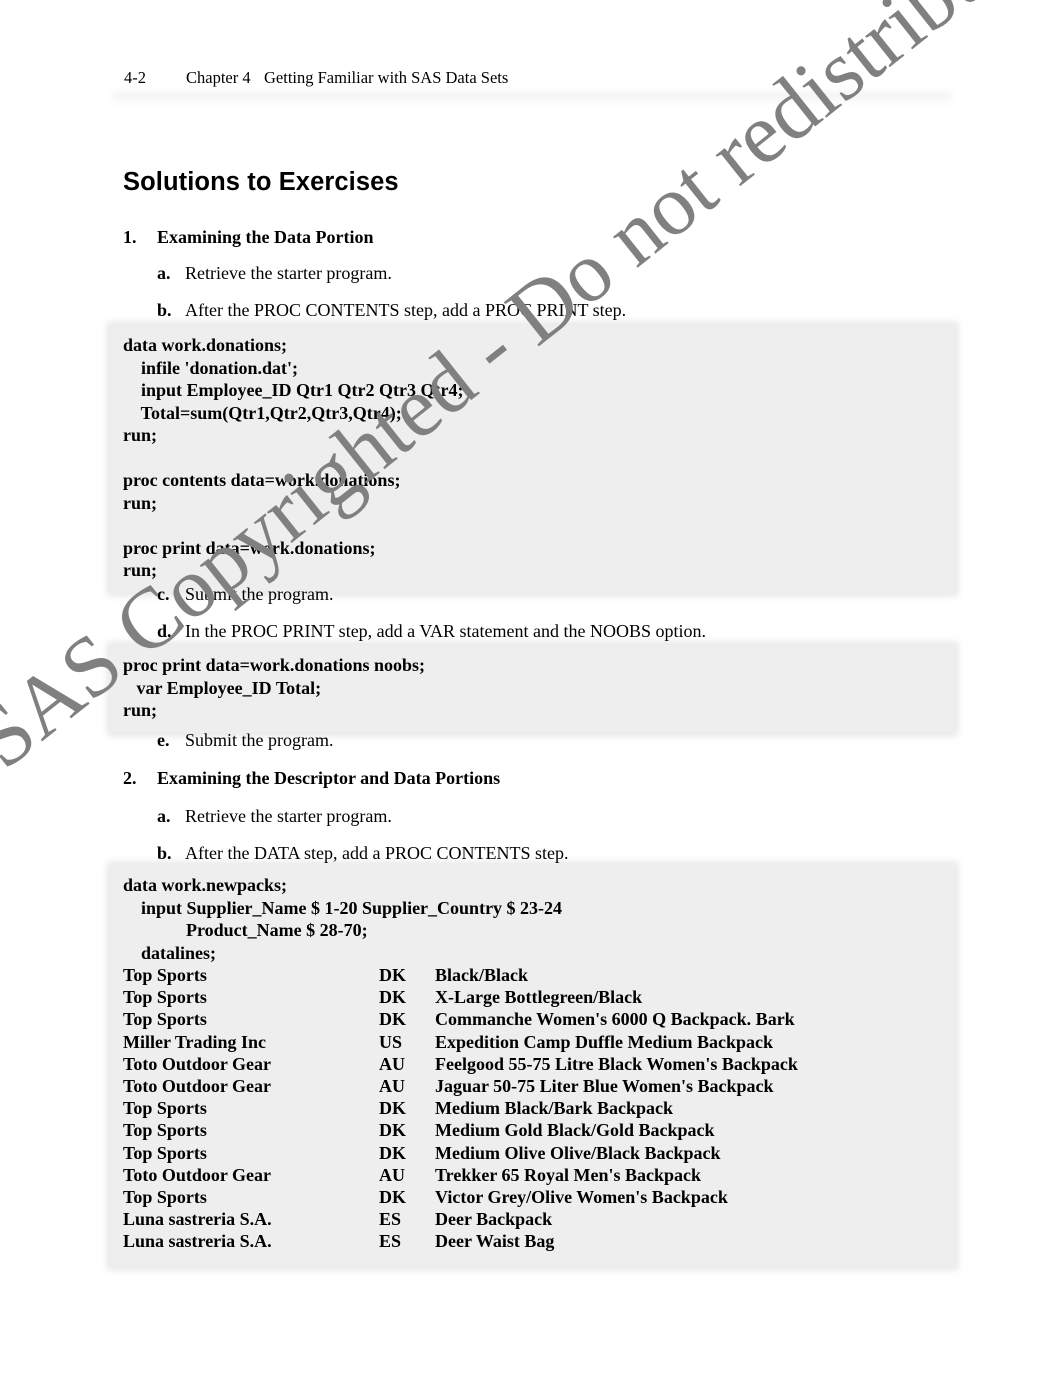 Image resolution: width=1062 pixels, height=1376 pixels. Describe the element at coordinates (211, 367) in the screenshot. I see `code-line: infile 'donation.dat';` at that location.